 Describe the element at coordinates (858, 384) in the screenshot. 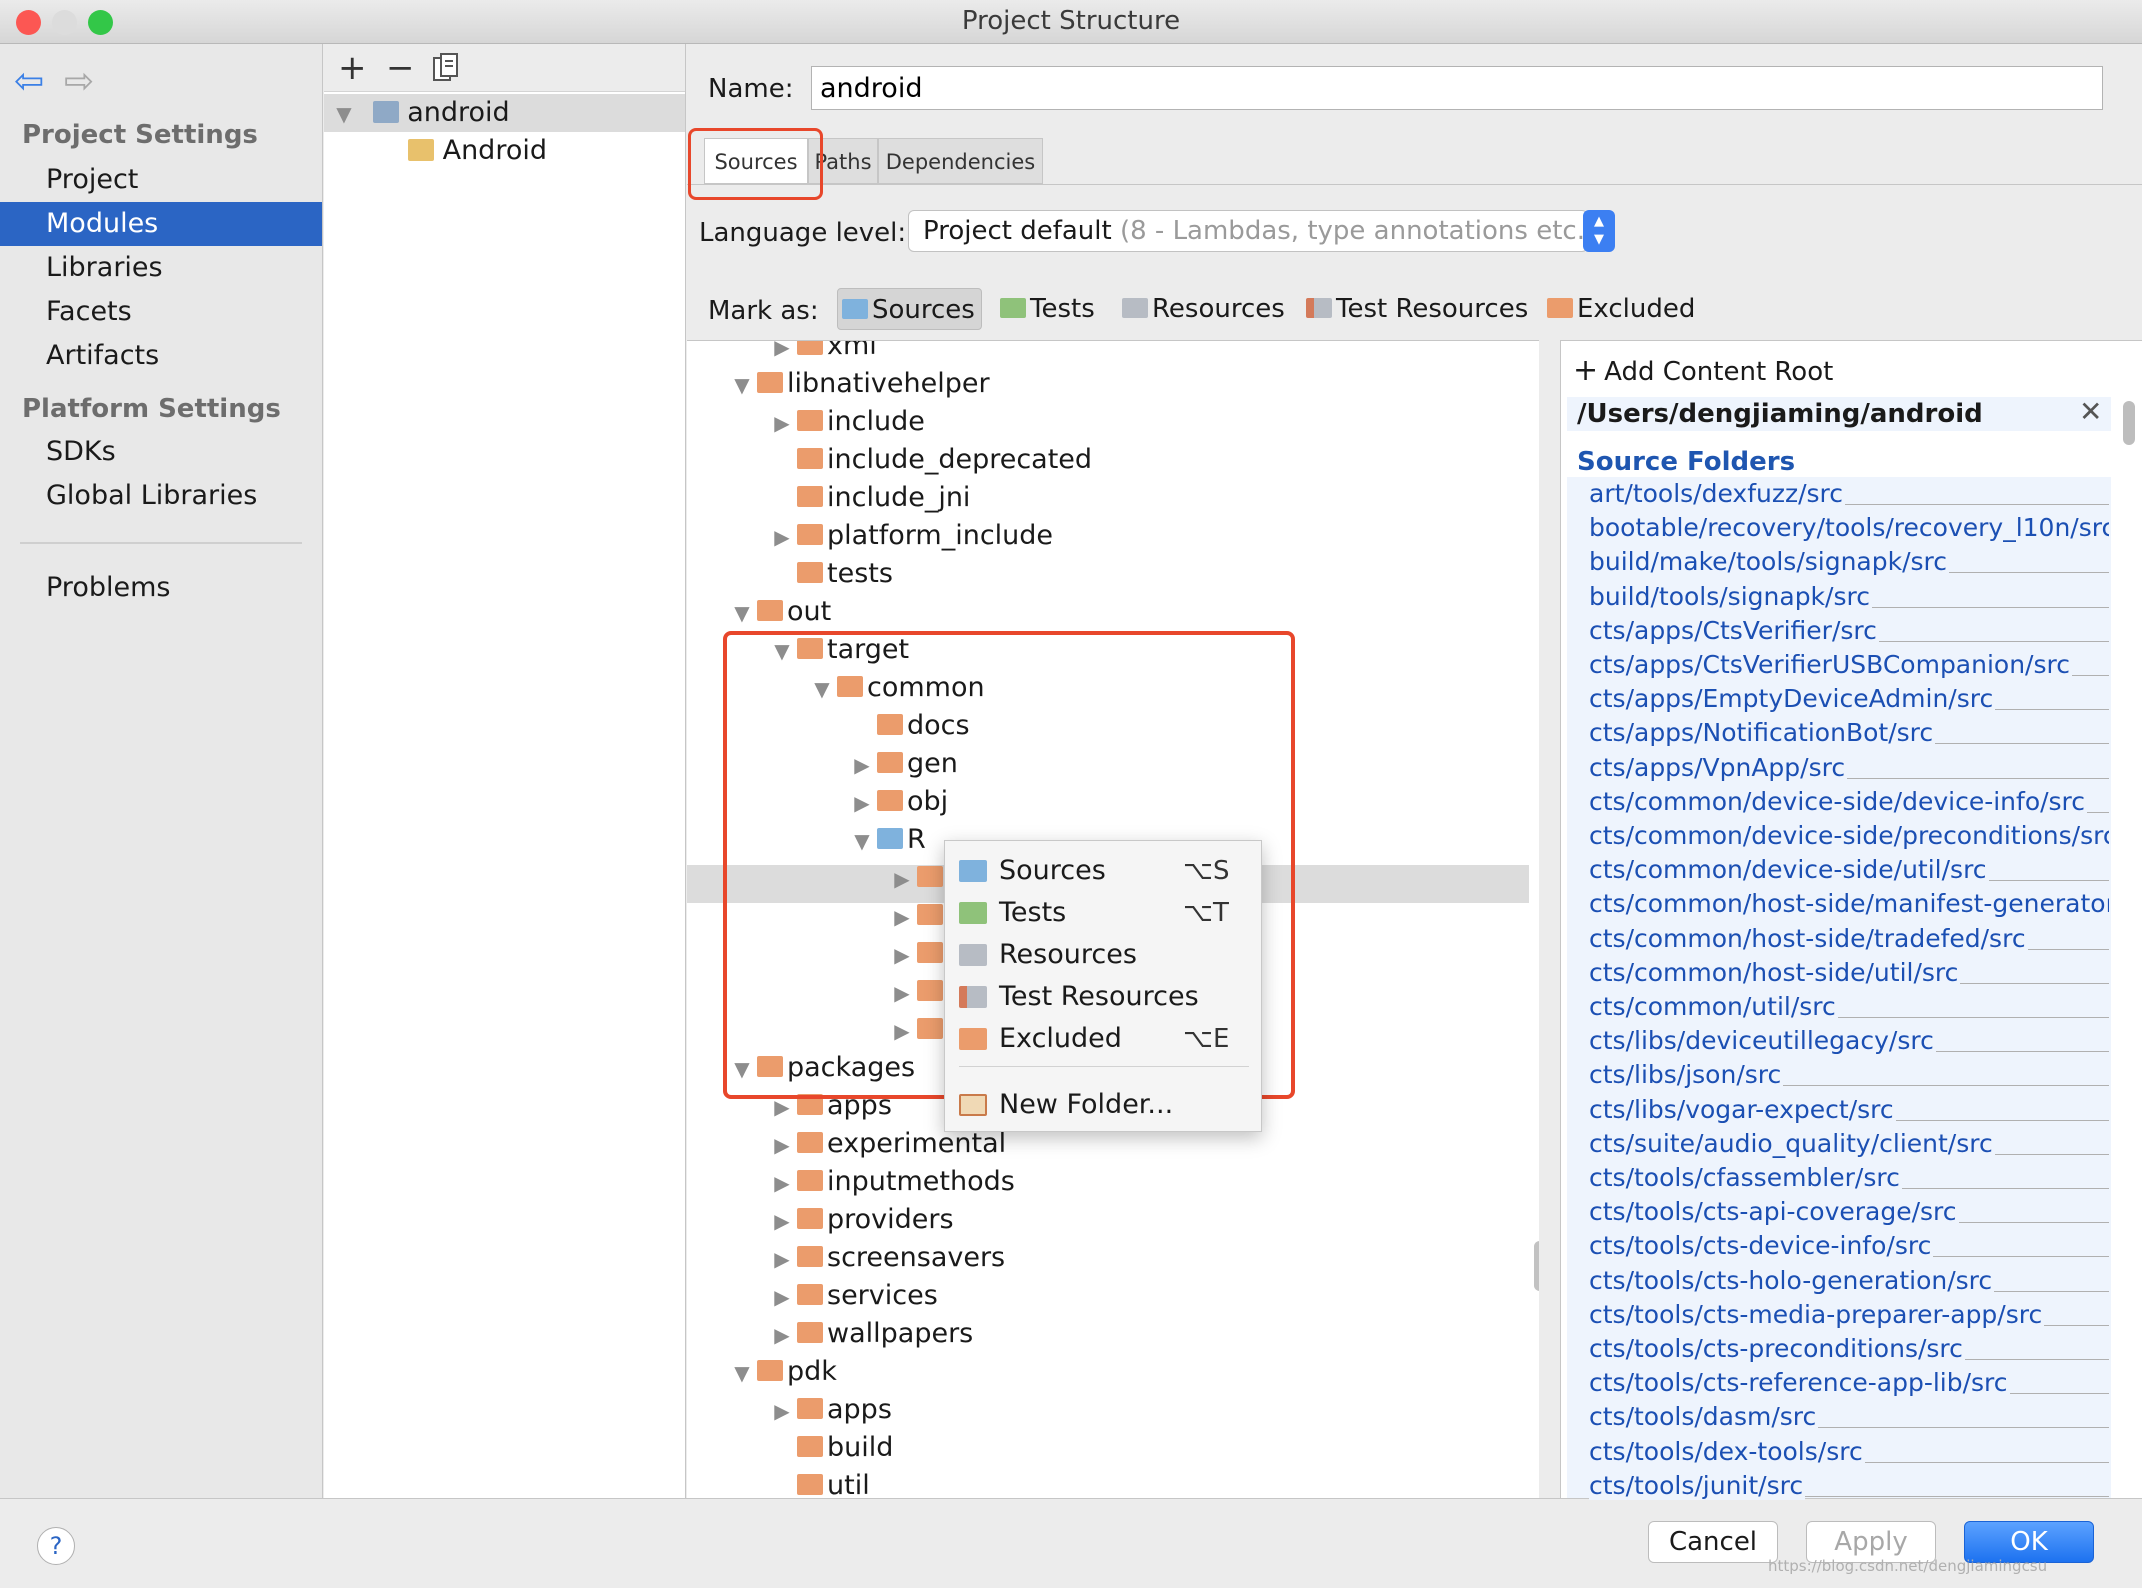

I see `tree-row: ▼ libnativehelper` at that location.